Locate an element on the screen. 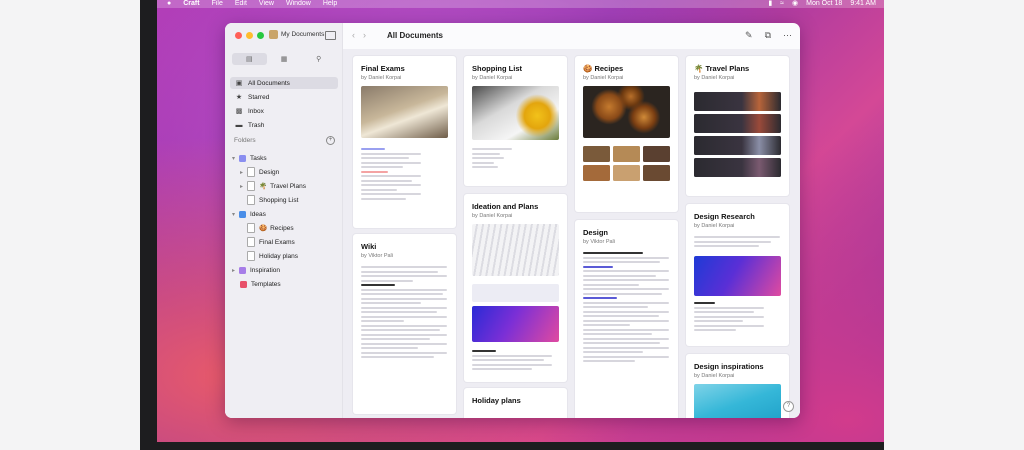 The width and height of the screenshot is (1024, 450). folders-heading: Folders is located at coordinates (245, 140).